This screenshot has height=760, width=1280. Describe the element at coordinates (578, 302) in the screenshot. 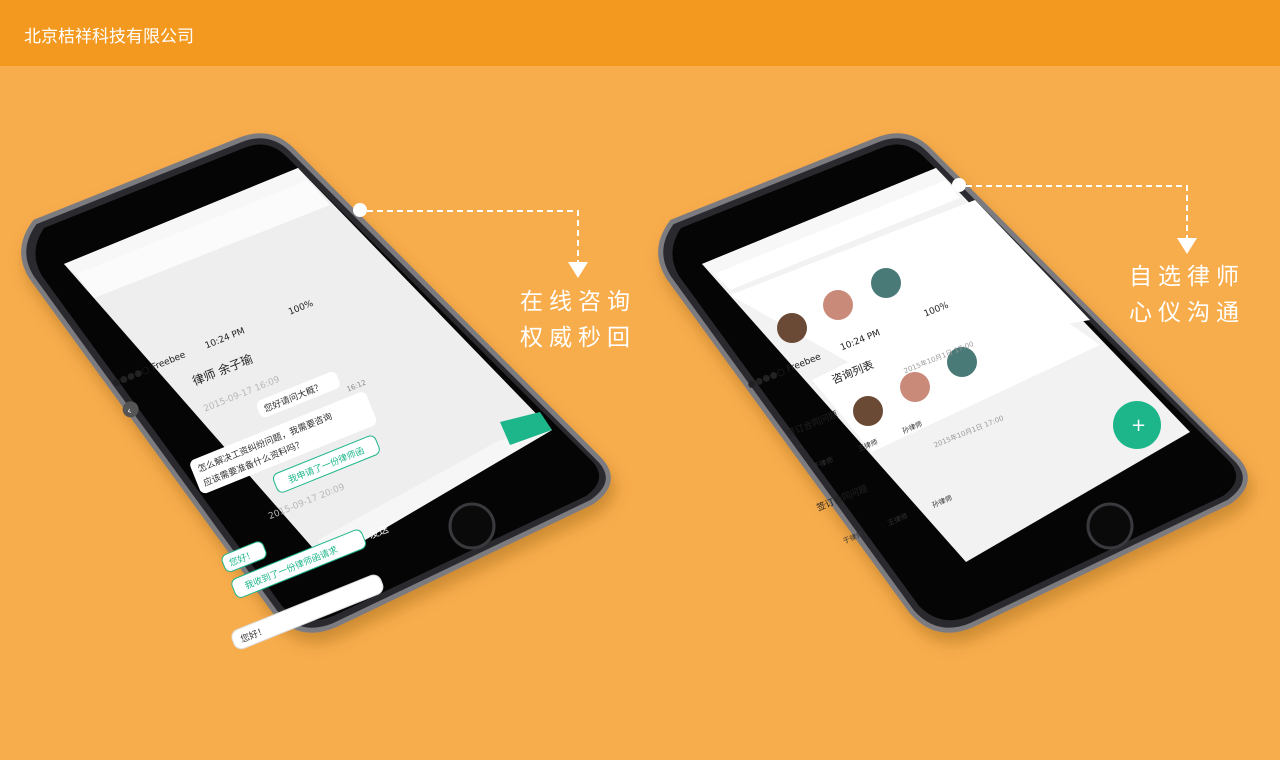

I see `caption-left-1: 在线咨询` at that location.